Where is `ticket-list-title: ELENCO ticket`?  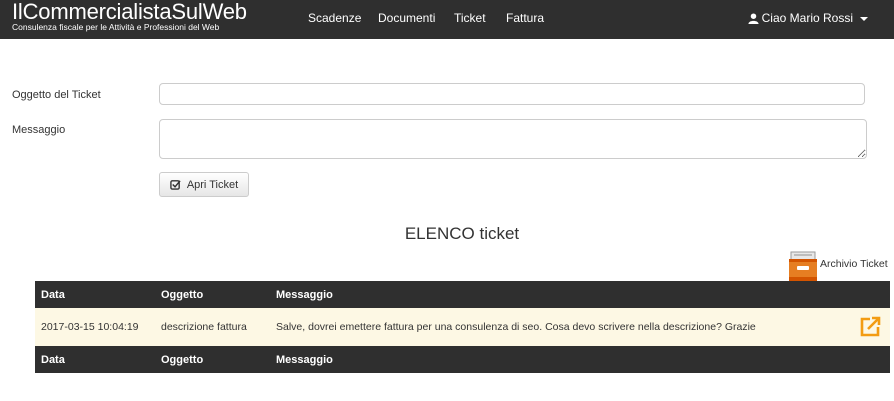 ticket-list-title: ELENCO ticket is located at coordinates (462, 233).